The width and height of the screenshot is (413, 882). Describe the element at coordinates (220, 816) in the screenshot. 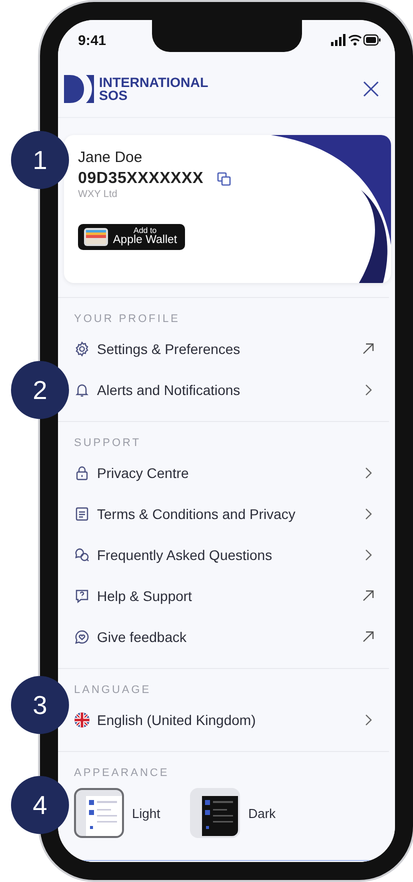

I see `dark-theme-preview-drawing` at that location.